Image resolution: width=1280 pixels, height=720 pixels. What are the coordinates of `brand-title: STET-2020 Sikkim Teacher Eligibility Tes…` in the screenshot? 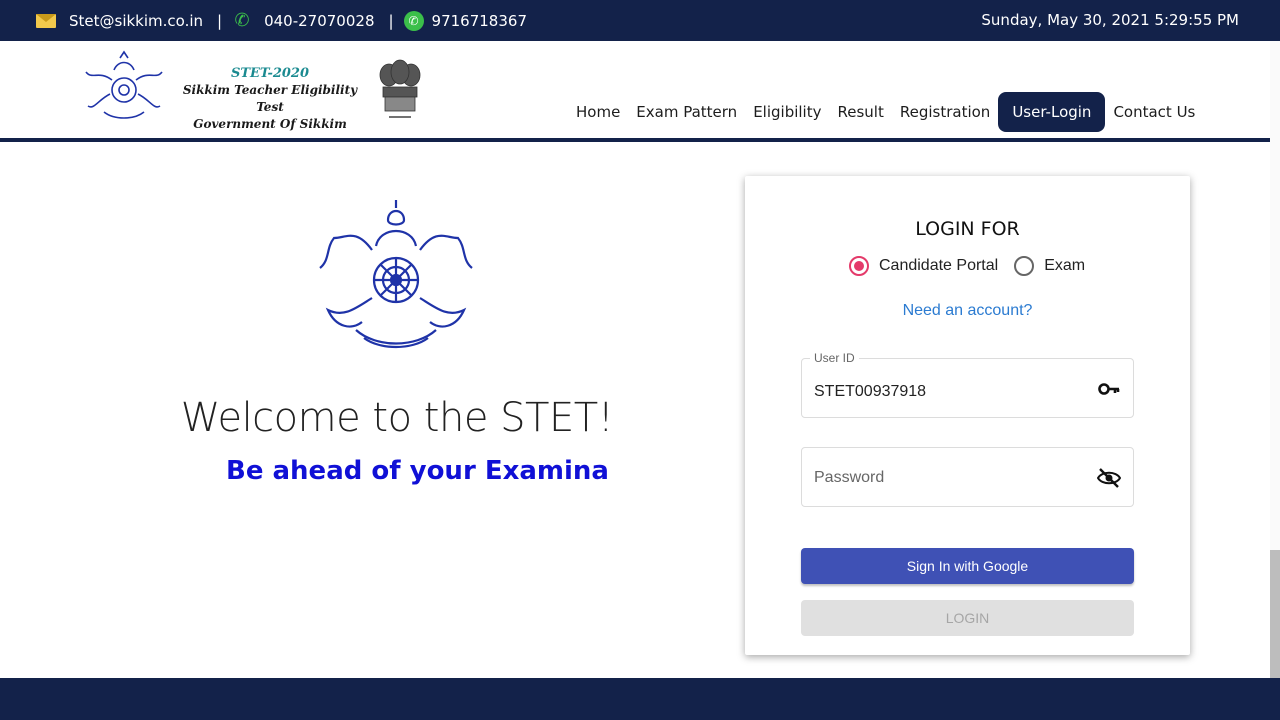 It's located at (270, 99).